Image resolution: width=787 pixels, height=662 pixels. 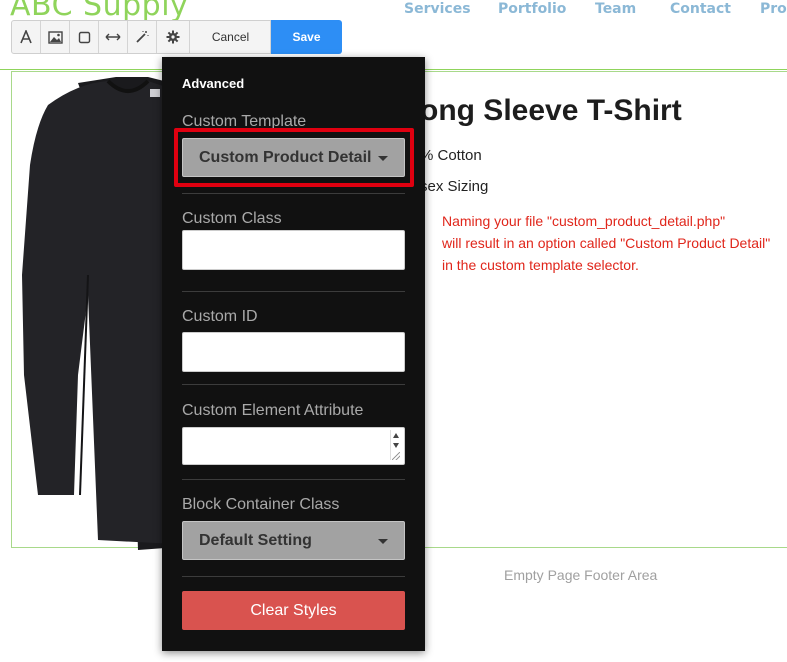 I want to click on template-note-line: in the custom template selector., so click(x=540, y=265).